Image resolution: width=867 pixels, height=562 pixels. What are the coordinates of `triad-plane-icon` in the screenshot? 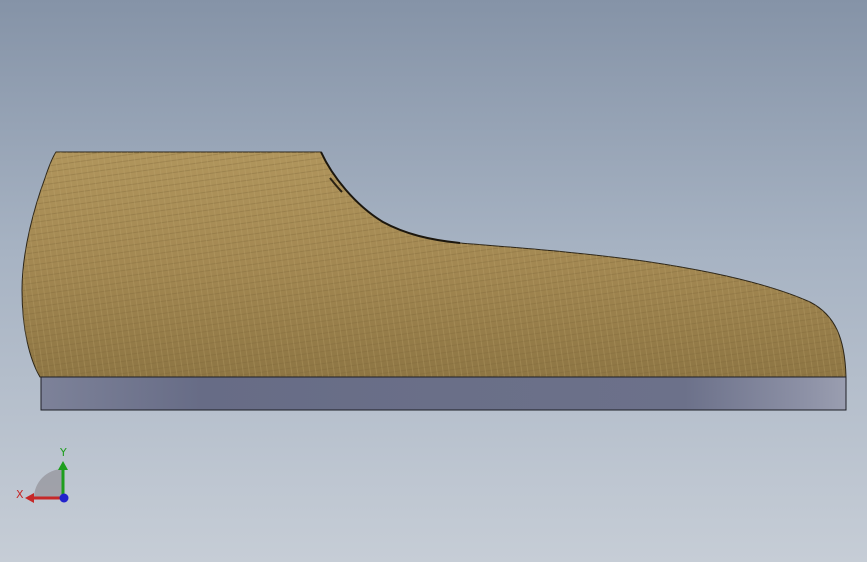 It's located at (48, 483).